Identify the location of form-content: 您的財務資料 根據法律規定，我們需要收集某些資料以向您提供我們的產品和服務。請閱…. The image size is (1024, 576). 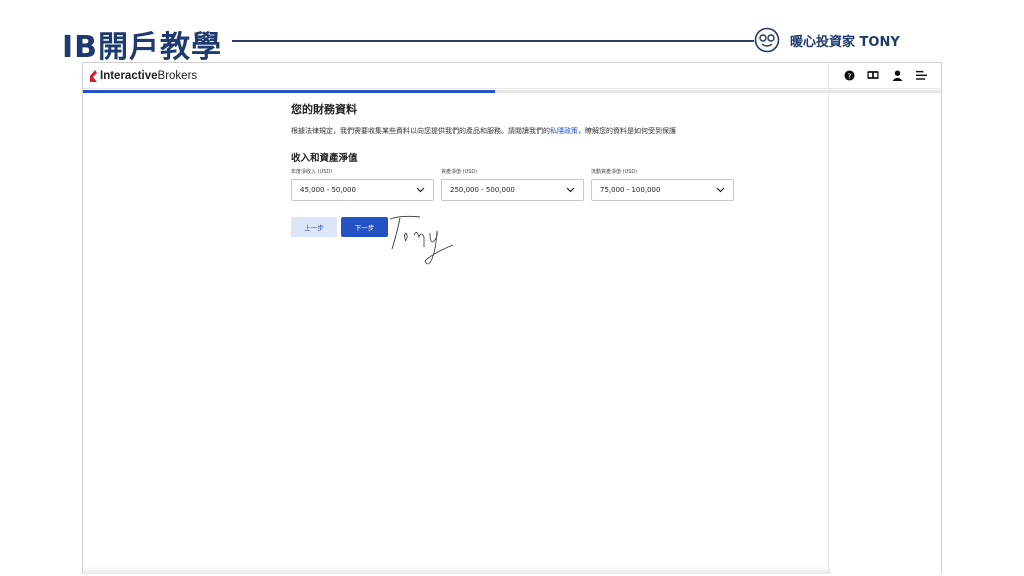
(526, 132).